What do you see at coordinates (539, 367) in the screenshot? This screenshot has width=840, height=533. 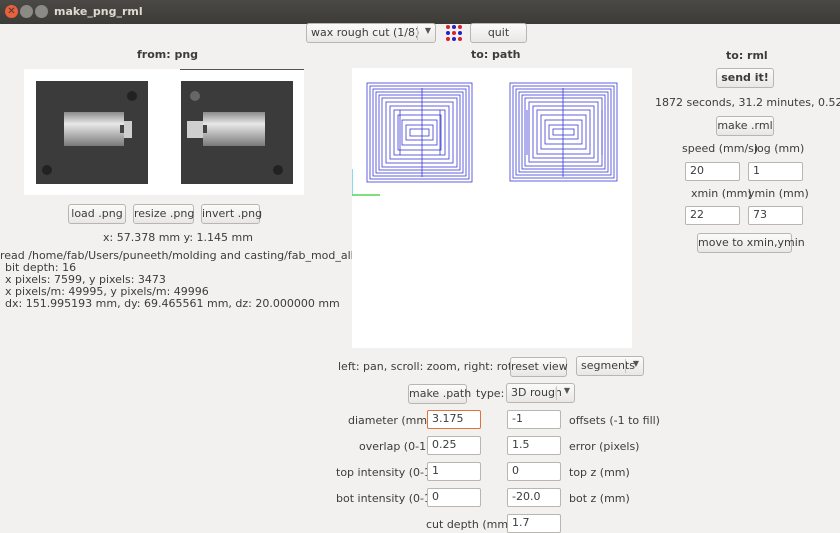 I see `reset-view-button: reset view` at bounding box center [539, 367].